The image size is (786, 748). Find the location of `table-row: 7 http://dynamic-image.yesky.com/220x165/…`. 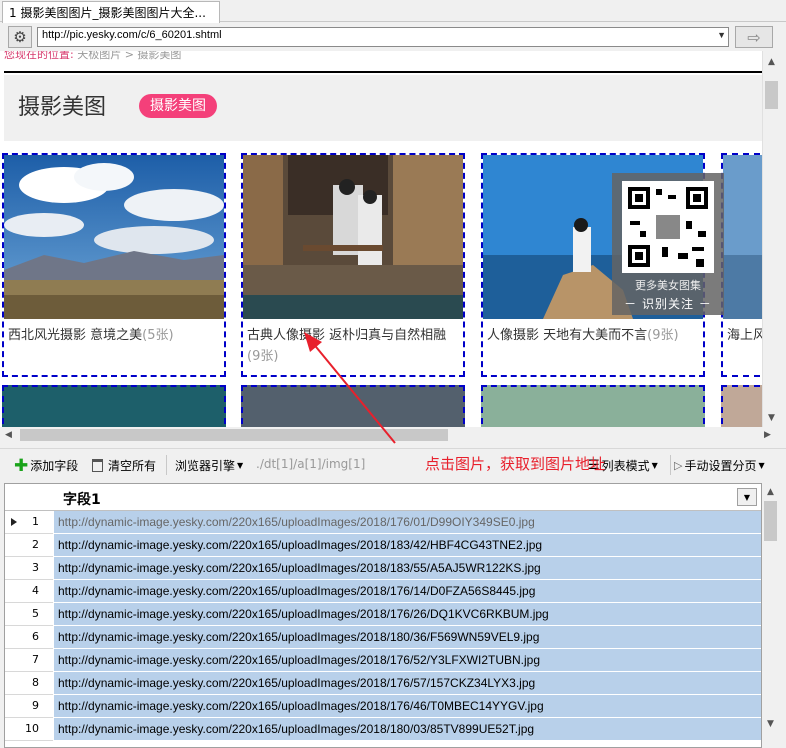

table-row: 7 http://dynamic-image.yesky.com/220x165/… is located at coordinates (383, 660).